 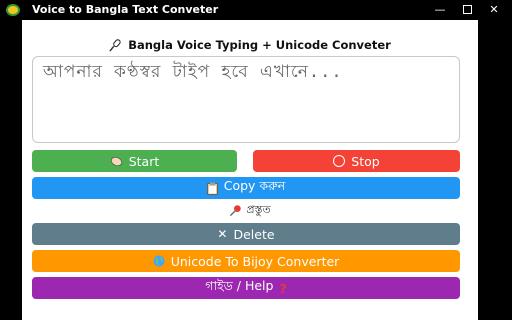 I want to click on pushpin-icon, so click(x=236, y=210).